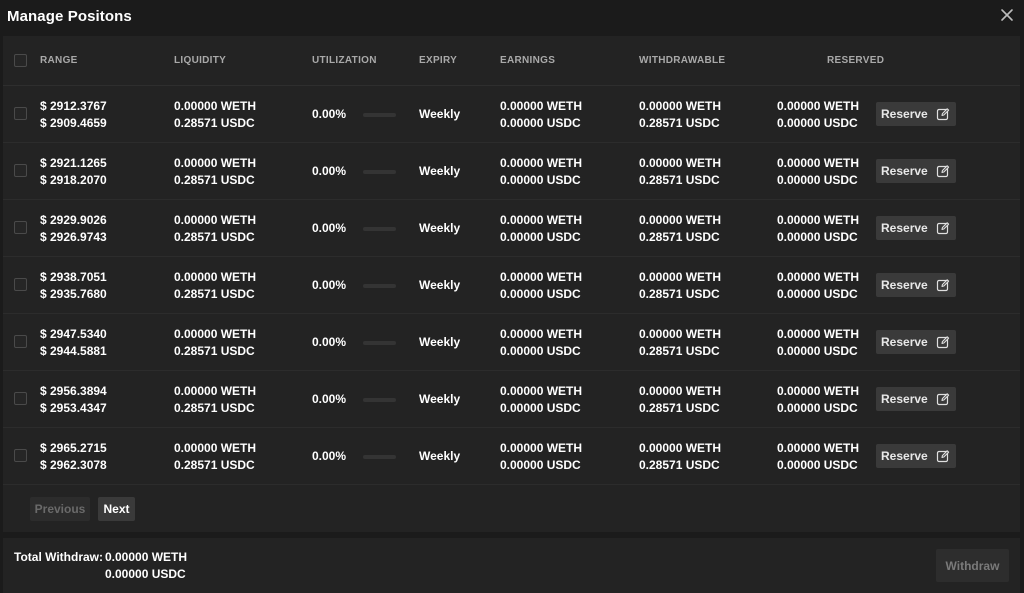 Image resolution: width=1024 pixels, height=593 pixels. I want to click on header-liquidity: LIQUIDITY, so click(200, 60).